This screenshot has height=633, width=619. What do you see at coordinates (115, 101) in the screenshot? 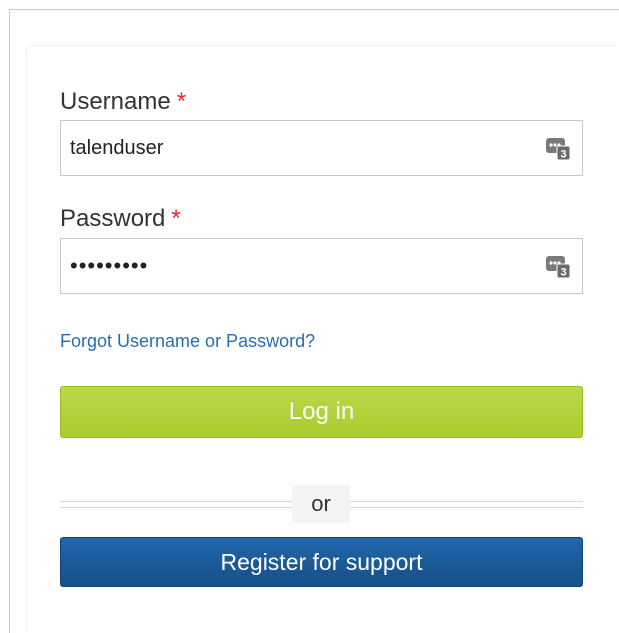
I see `username-label-text: Username` at bounding box center [115, 101].